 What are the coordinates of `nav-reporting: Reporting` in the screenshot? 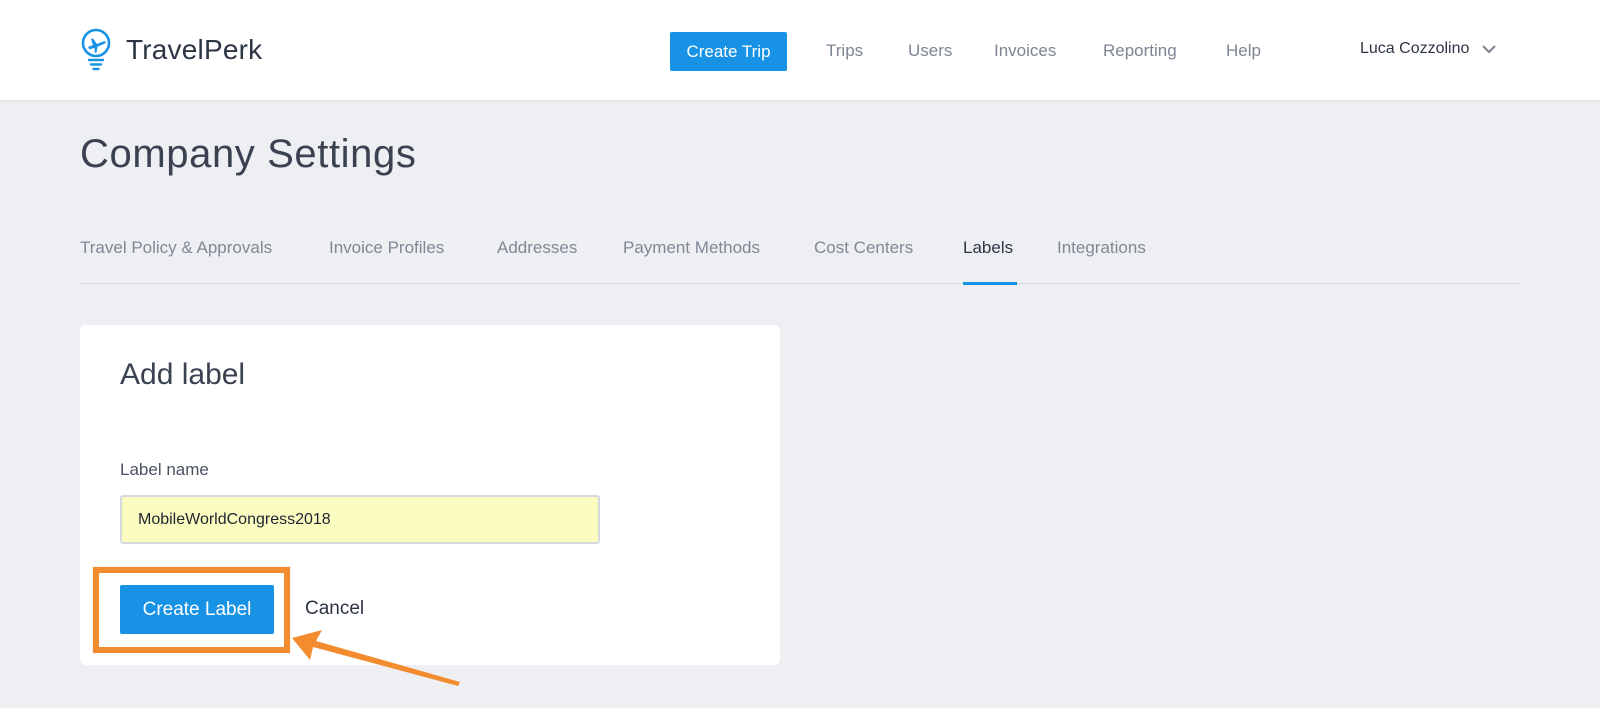 It's located at (1140, 51).